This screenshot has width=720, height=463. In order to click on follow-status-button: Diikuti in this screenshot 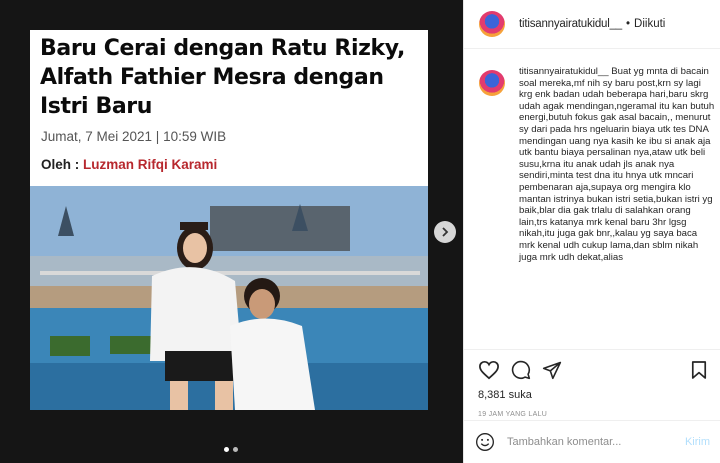, I will do `click(649, 24)`.